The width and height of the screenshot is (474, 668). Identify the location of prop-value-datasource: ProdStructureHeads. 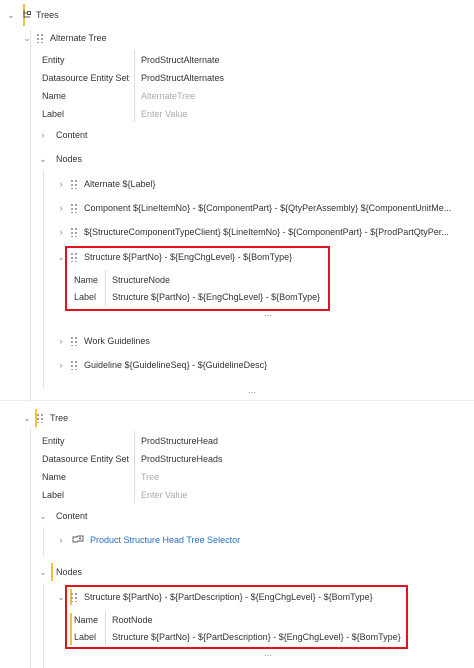
(182, 459).